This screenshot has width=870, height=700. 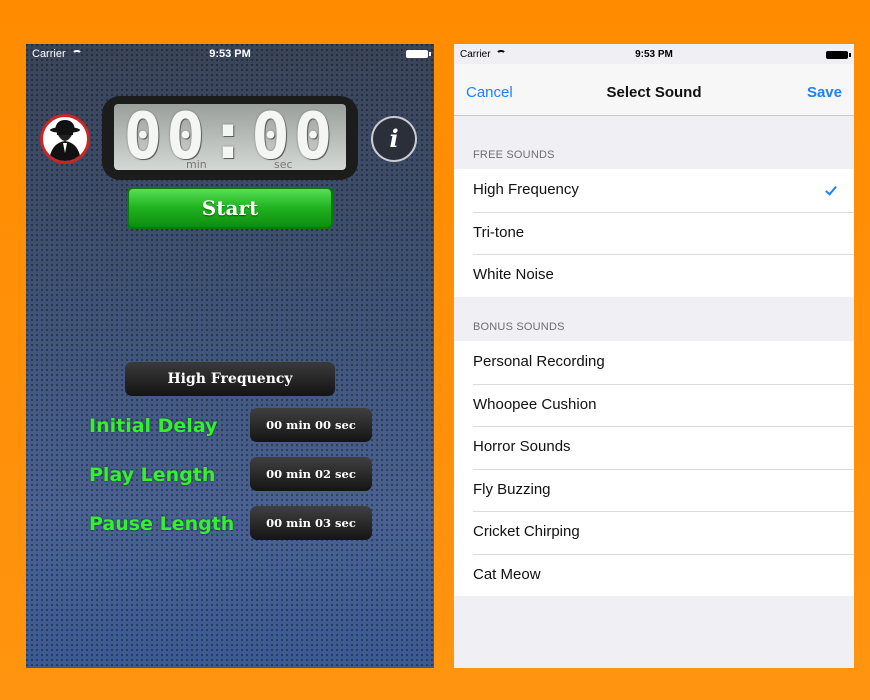 I want to click on pause-length-label: Pause Length, so click(x=162, y=524).